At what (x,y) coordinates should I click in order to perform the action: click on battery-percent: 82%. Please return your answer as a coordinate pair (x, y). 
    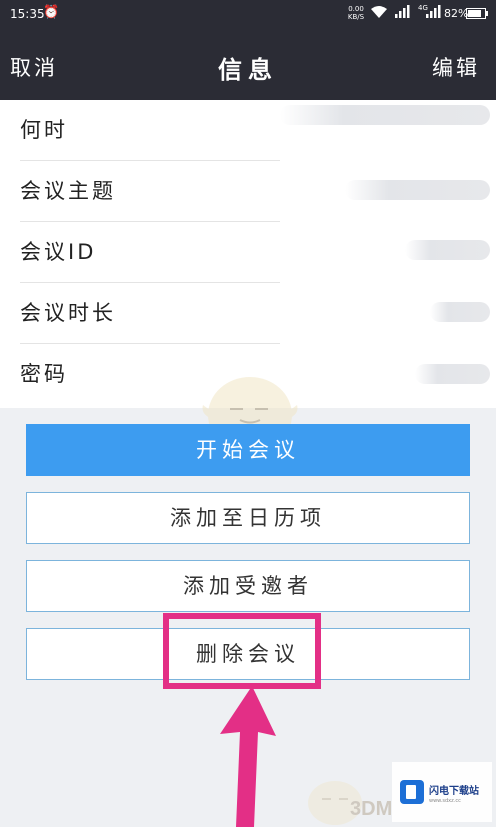
    Looking at the image, I should click on (456, 13).